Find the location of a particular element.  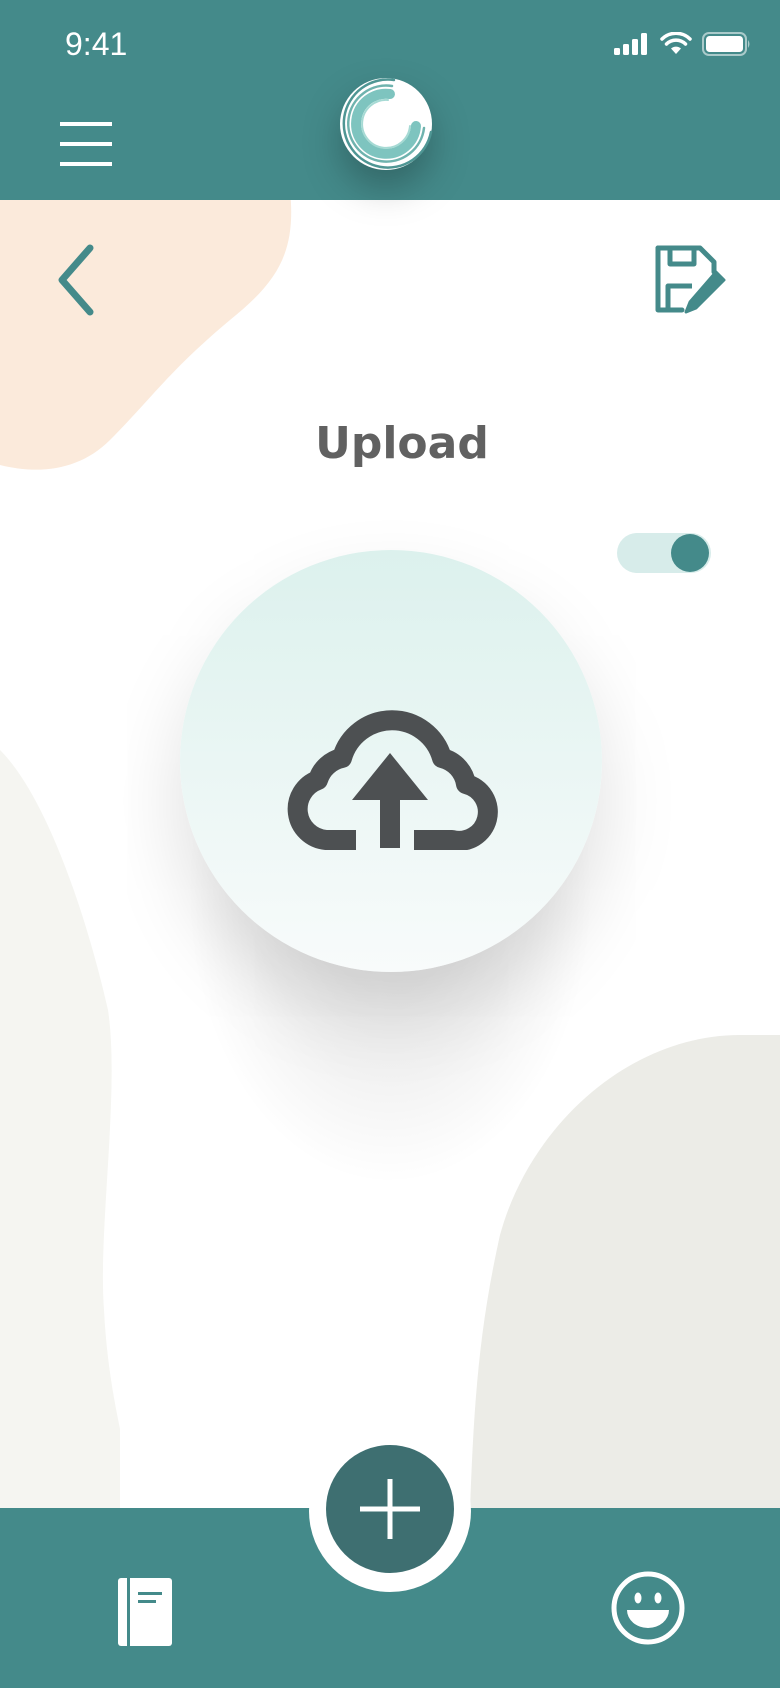

upload-button is located at coordinates (391, 761).